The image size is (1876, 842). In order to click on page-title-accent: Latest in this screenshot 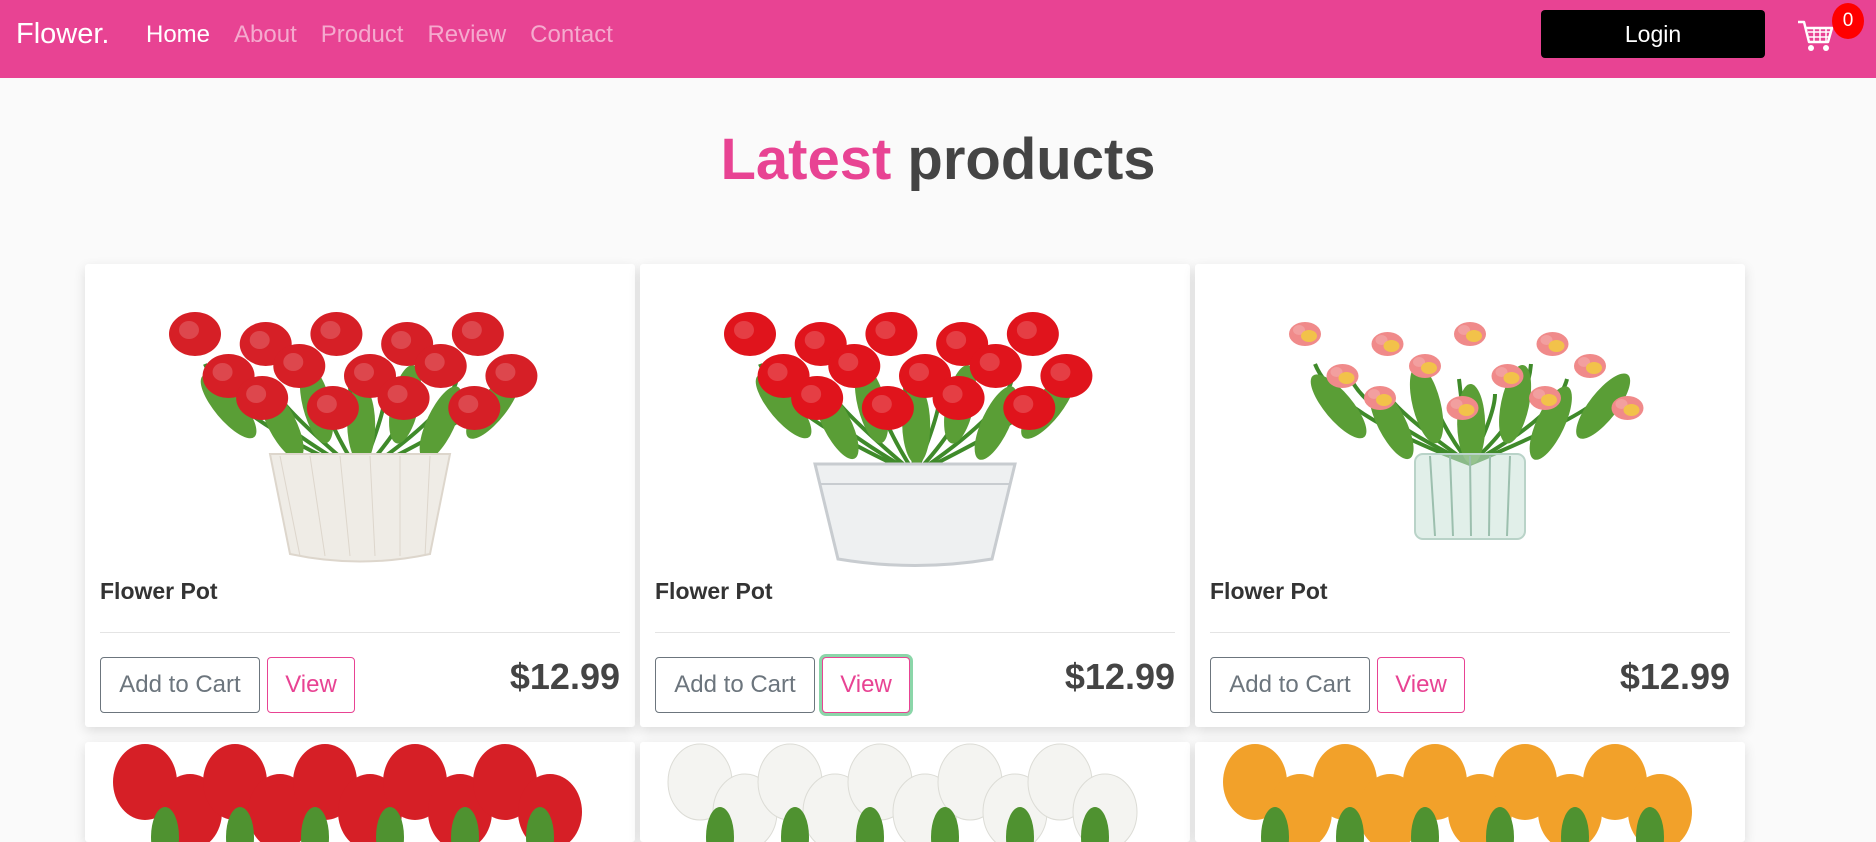, I will do `click(806, 159)`.